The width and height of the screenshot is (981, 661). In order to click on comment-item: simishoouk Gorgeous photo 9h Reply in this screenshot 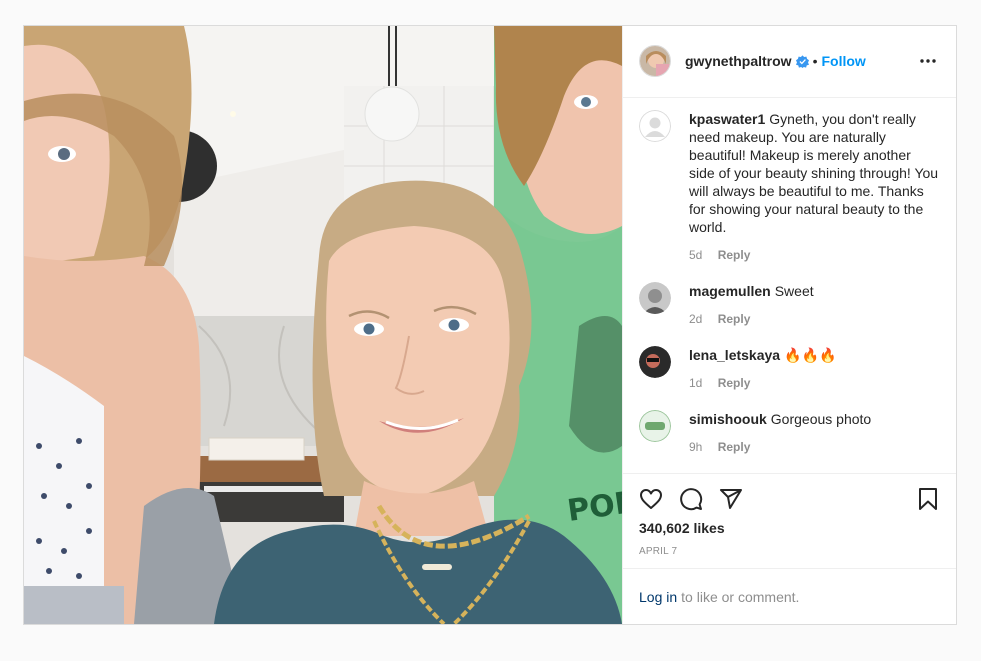, I will do `click(789, 431)`.